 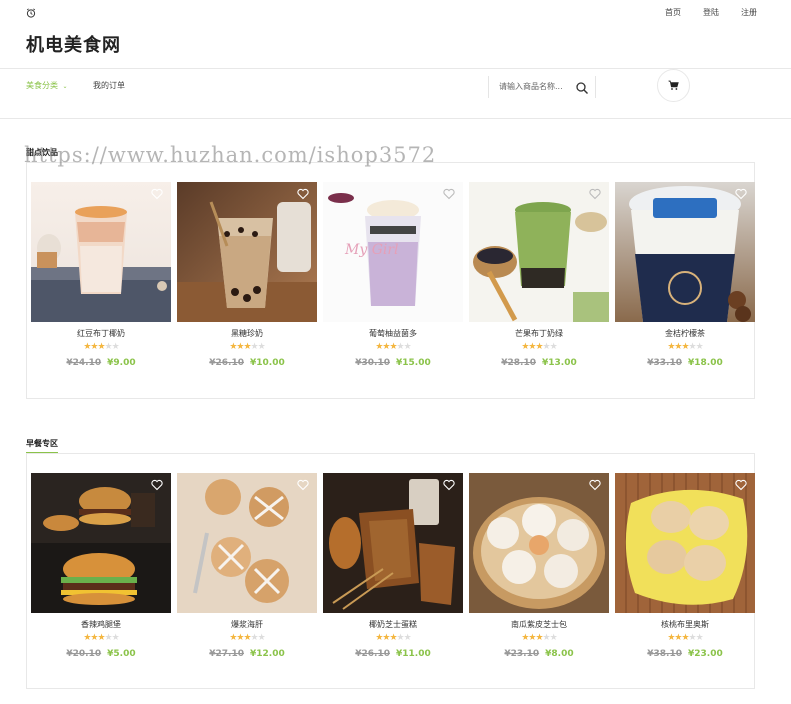 I want to click on old-price: ¥26.10, so click(x=226, y=363).